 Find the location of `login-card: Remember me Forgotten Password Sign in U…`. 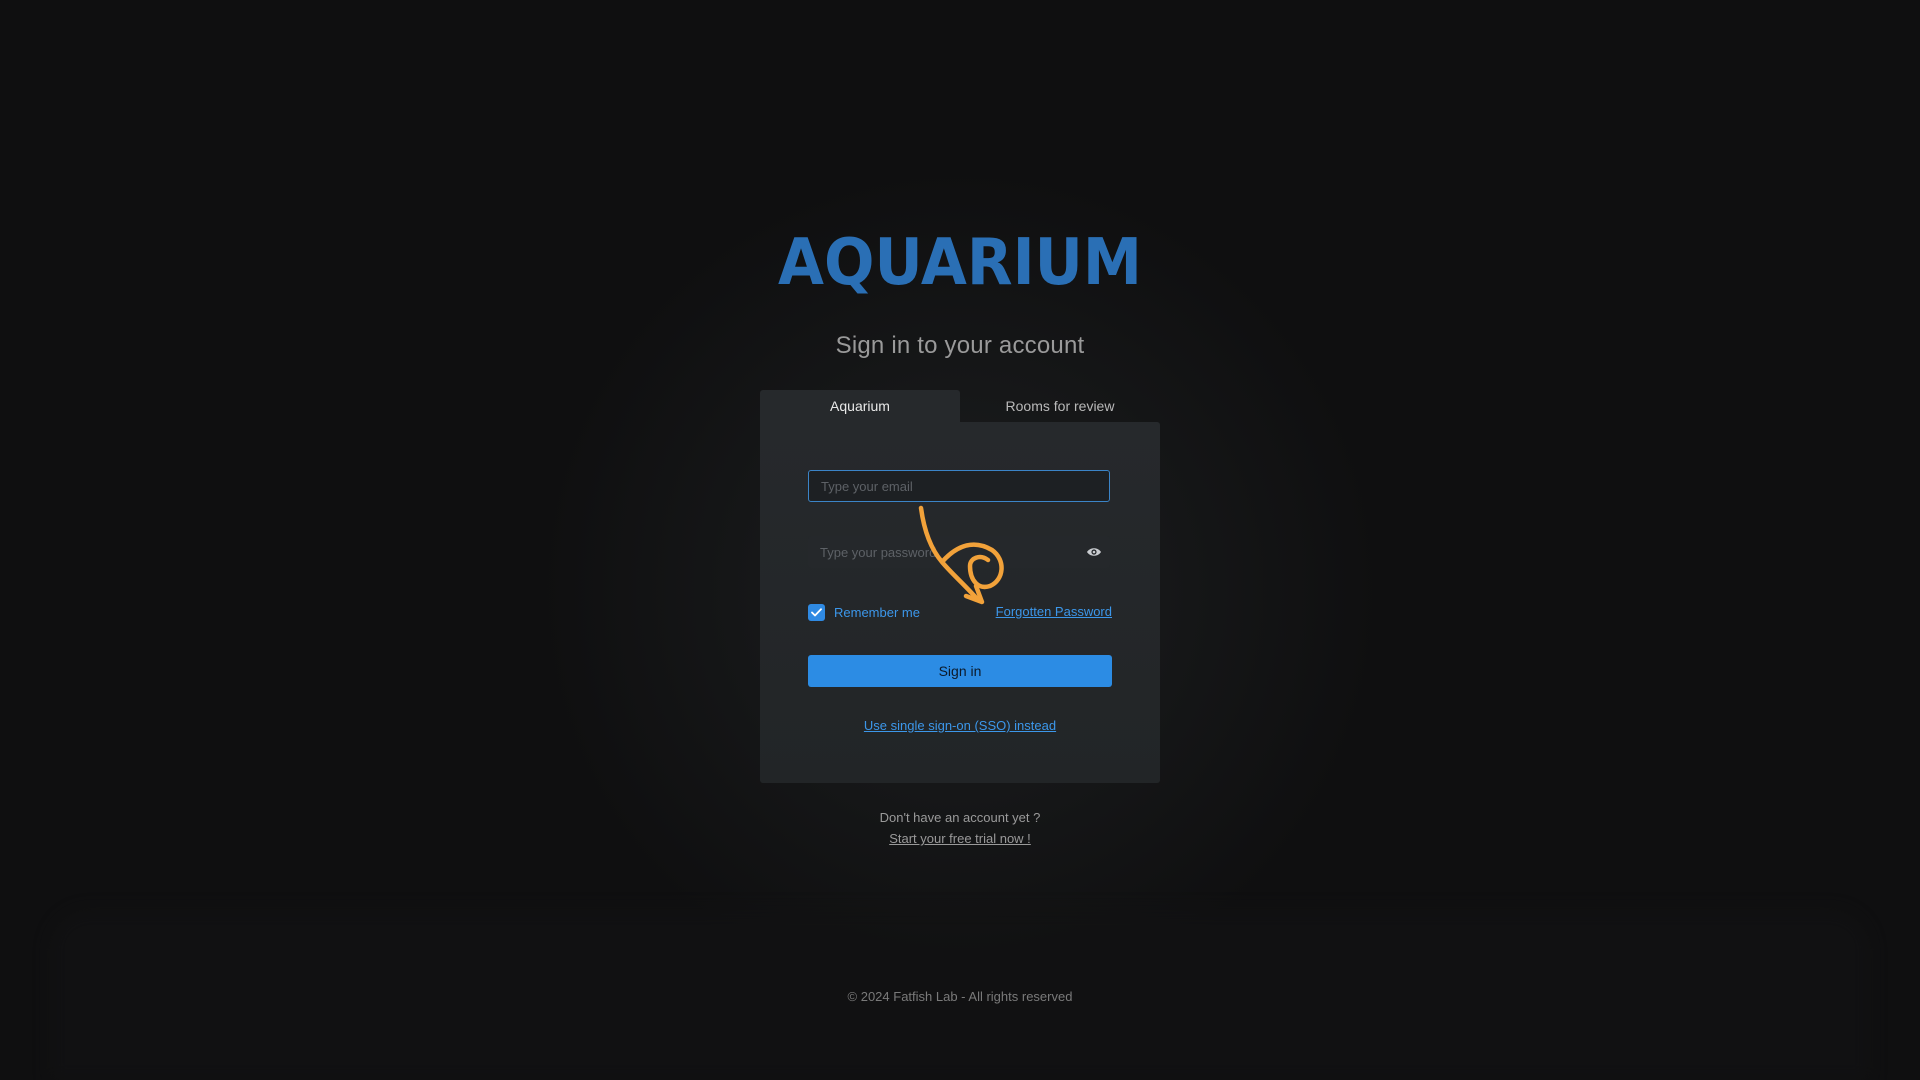

login-card: Remember me Forgotten Password Sign in U… is located at coordinates (960, 602).